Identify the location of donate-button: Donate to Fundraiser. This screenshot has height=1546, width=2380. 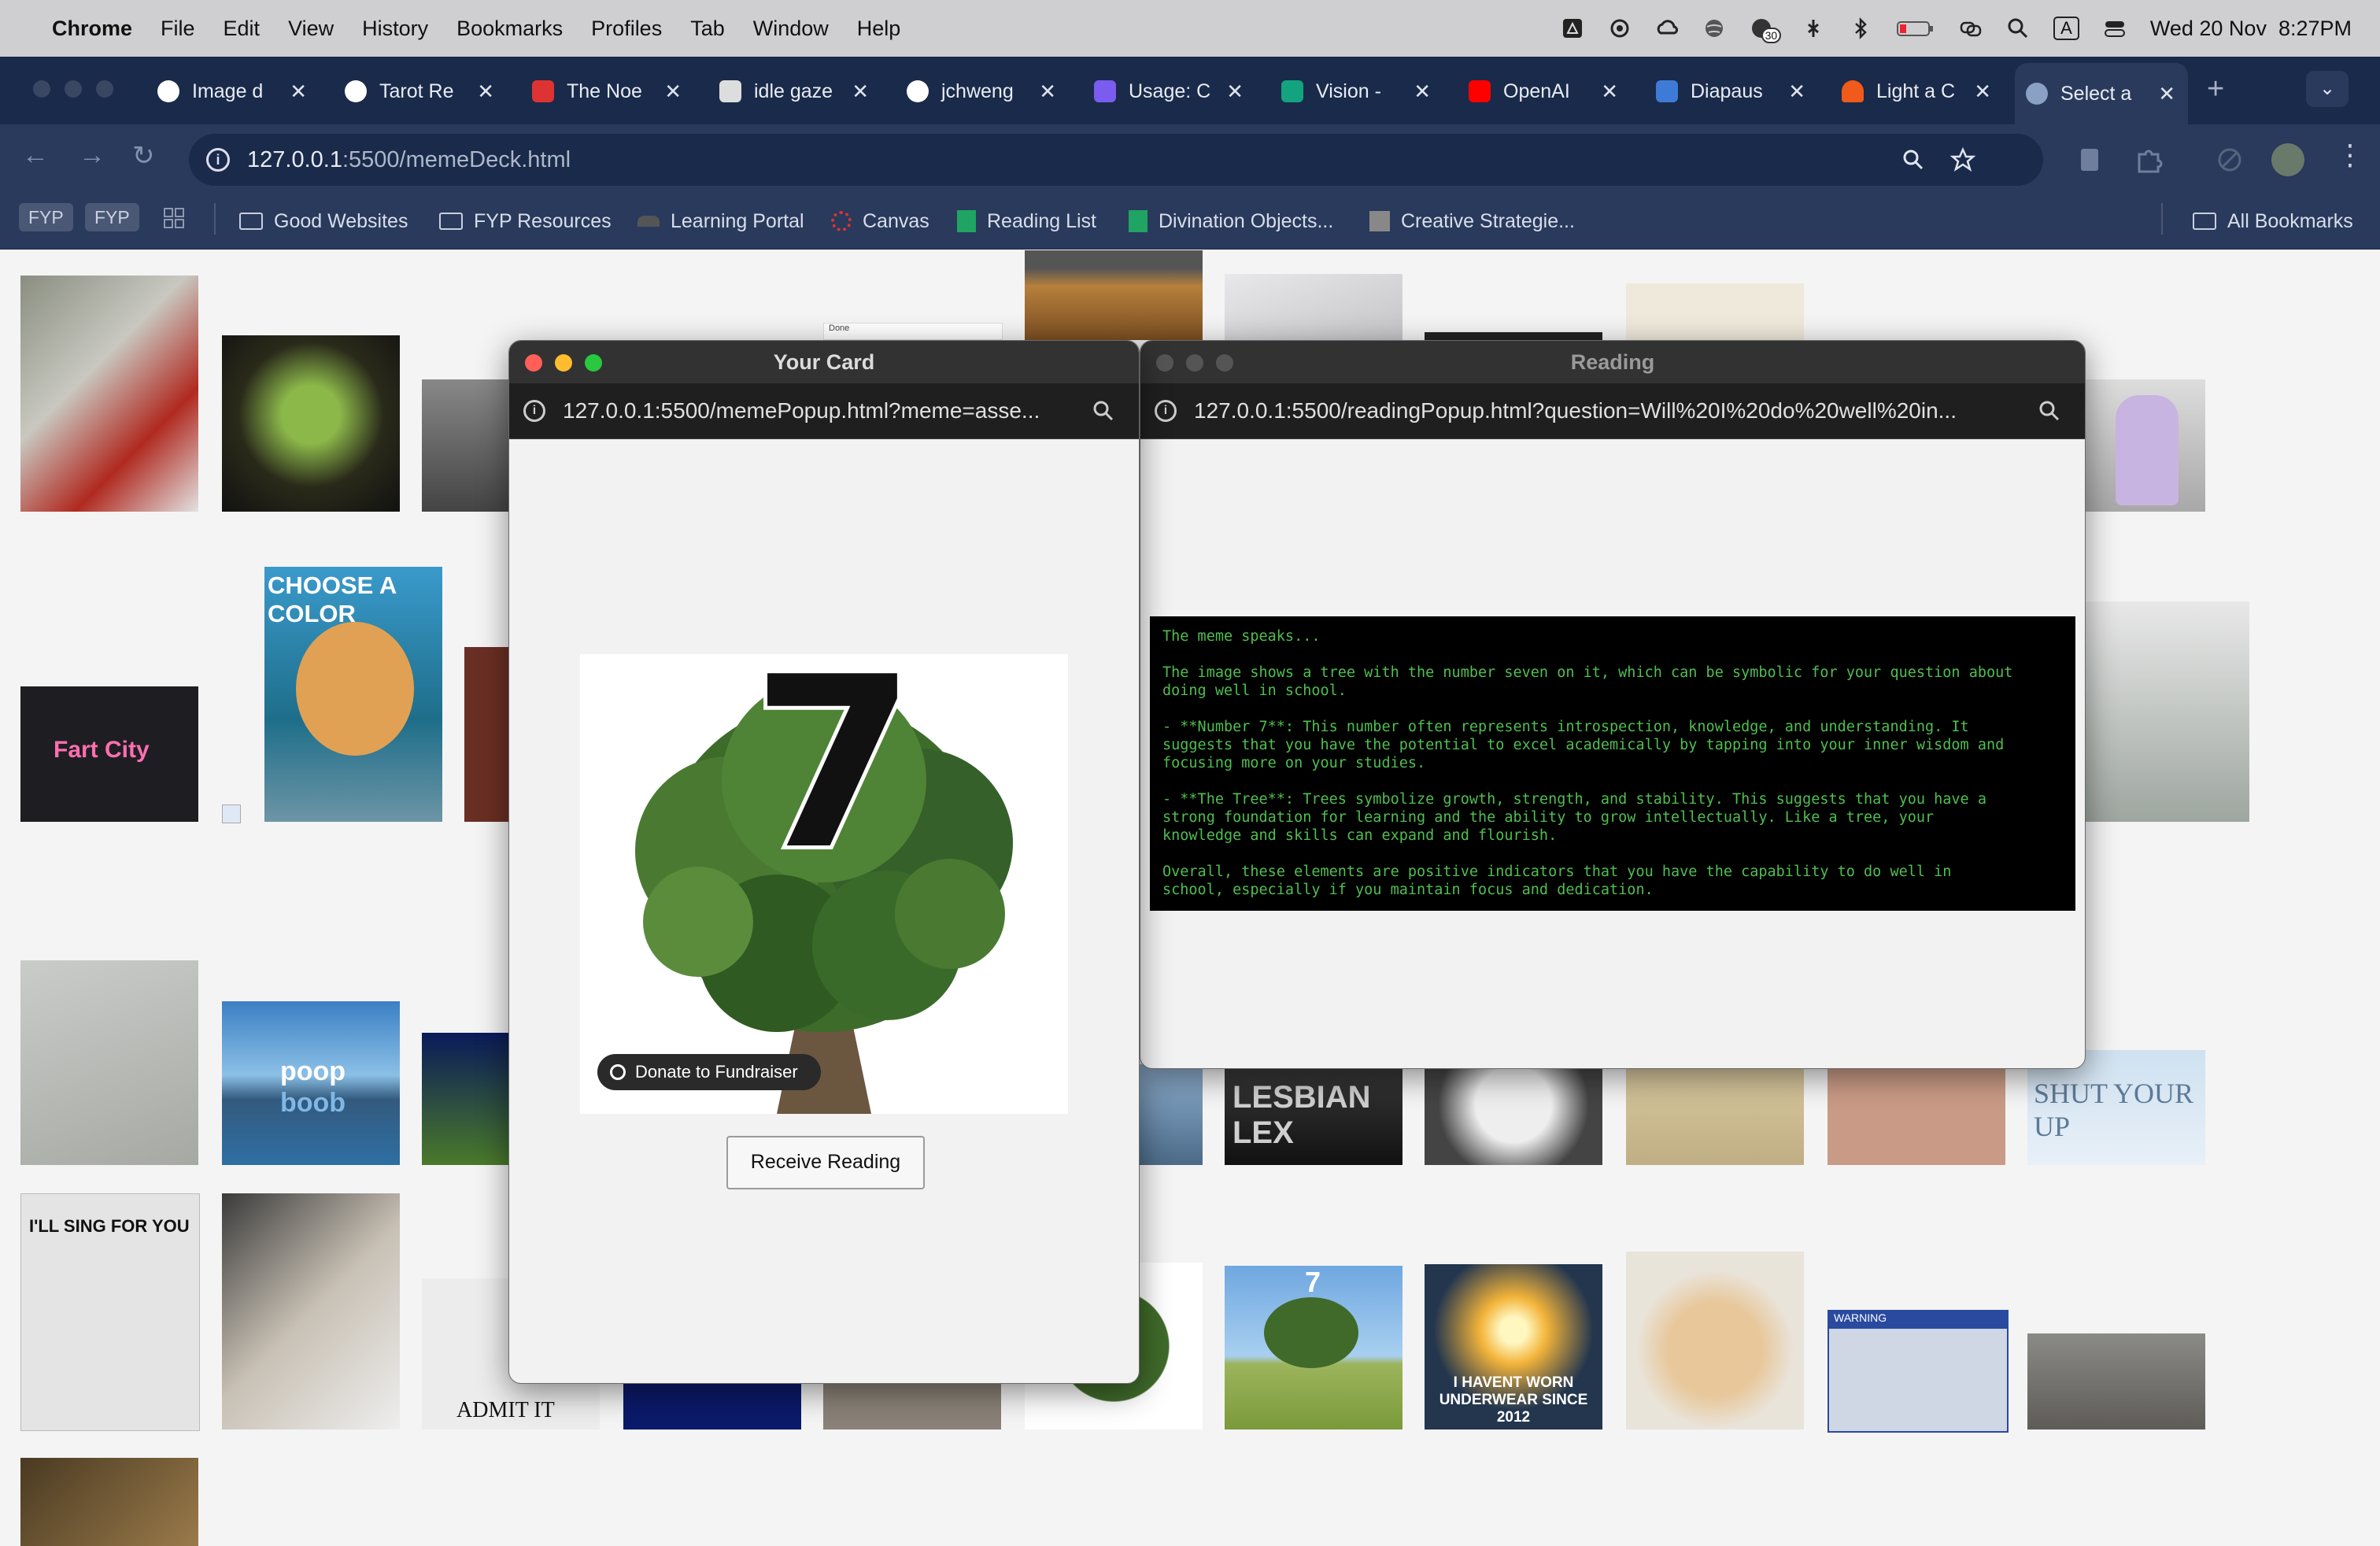
(709, 1072).